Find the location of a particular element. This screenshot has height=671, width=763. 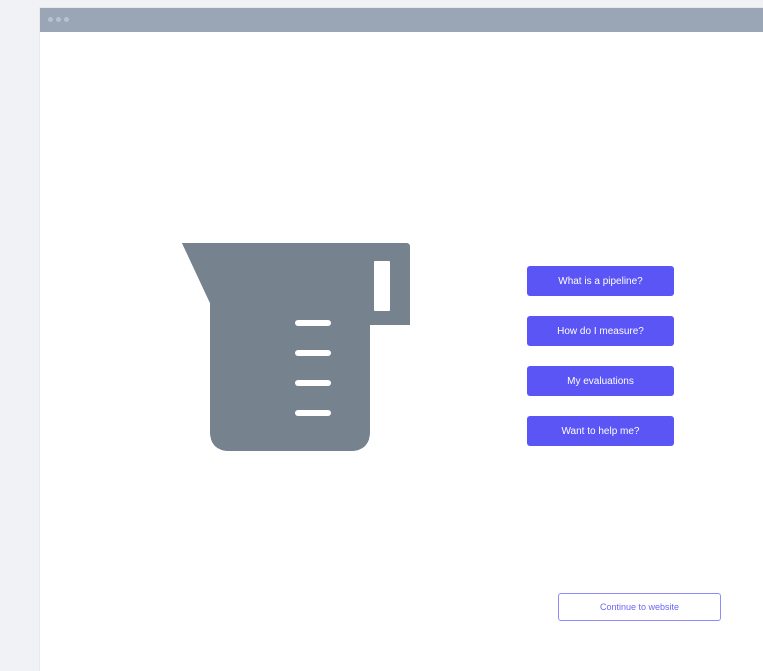

what-is-pipeline-button: What is a pipeline? is located at coordinates (600, 281).